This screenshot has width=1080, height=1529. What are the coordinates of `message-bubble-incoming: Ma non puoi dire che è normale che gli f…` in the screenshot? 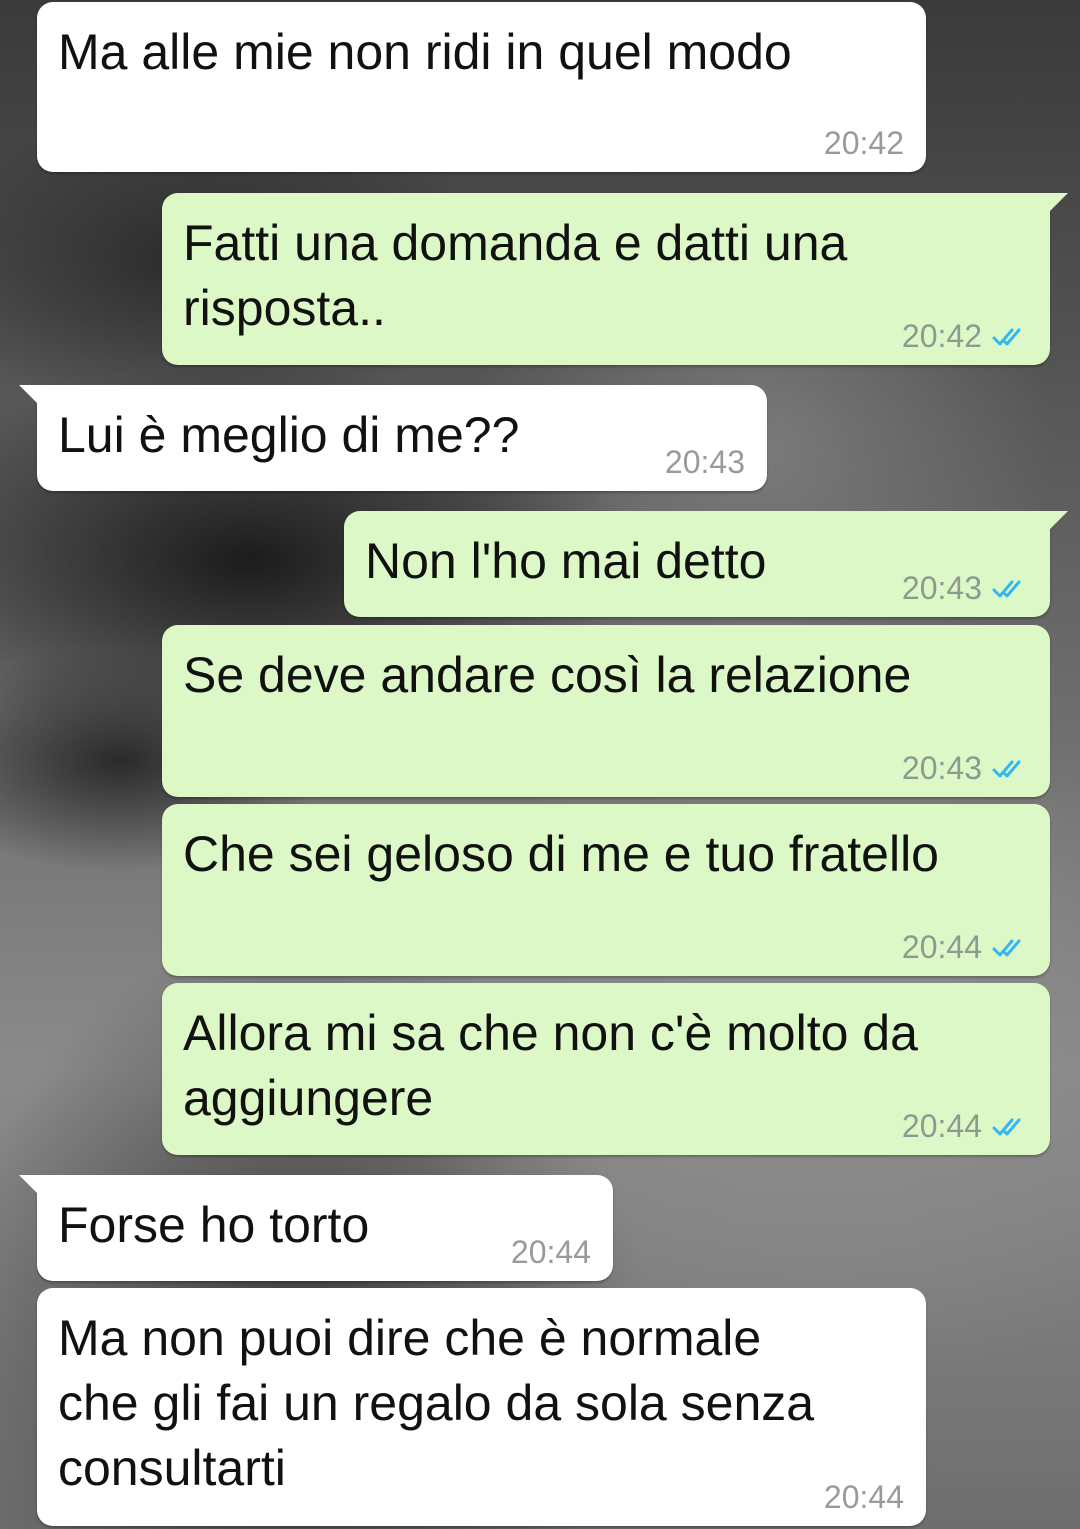 It's located at (481, 1407).